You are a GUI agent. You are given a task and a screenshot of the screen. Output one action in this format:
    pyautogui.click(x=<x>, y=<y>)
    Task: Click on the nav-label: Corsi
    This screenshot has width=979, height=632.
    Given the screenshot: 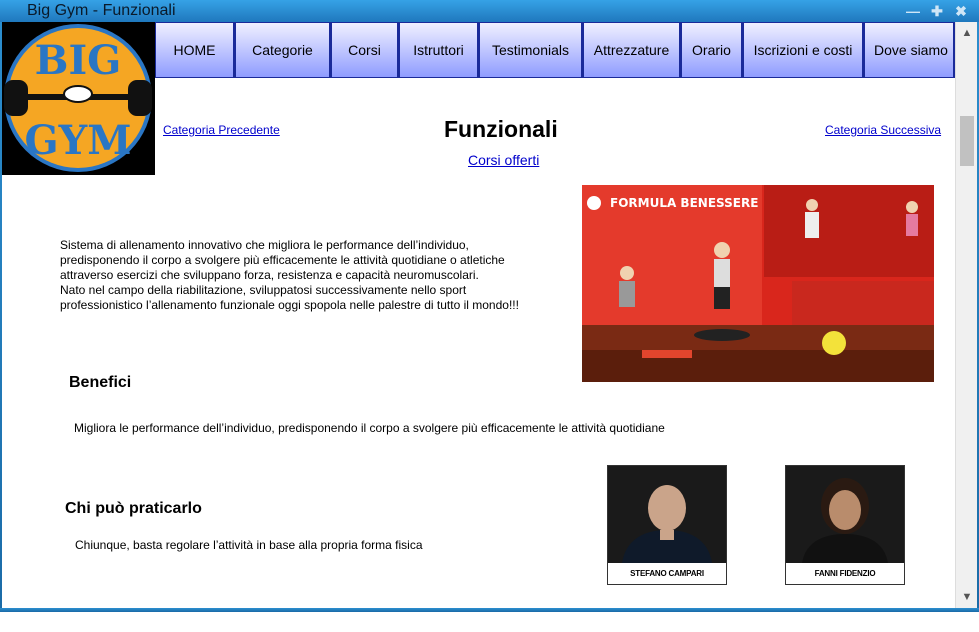 What is the action you would take?
    pyautogui.click(x=364, y=50)
    